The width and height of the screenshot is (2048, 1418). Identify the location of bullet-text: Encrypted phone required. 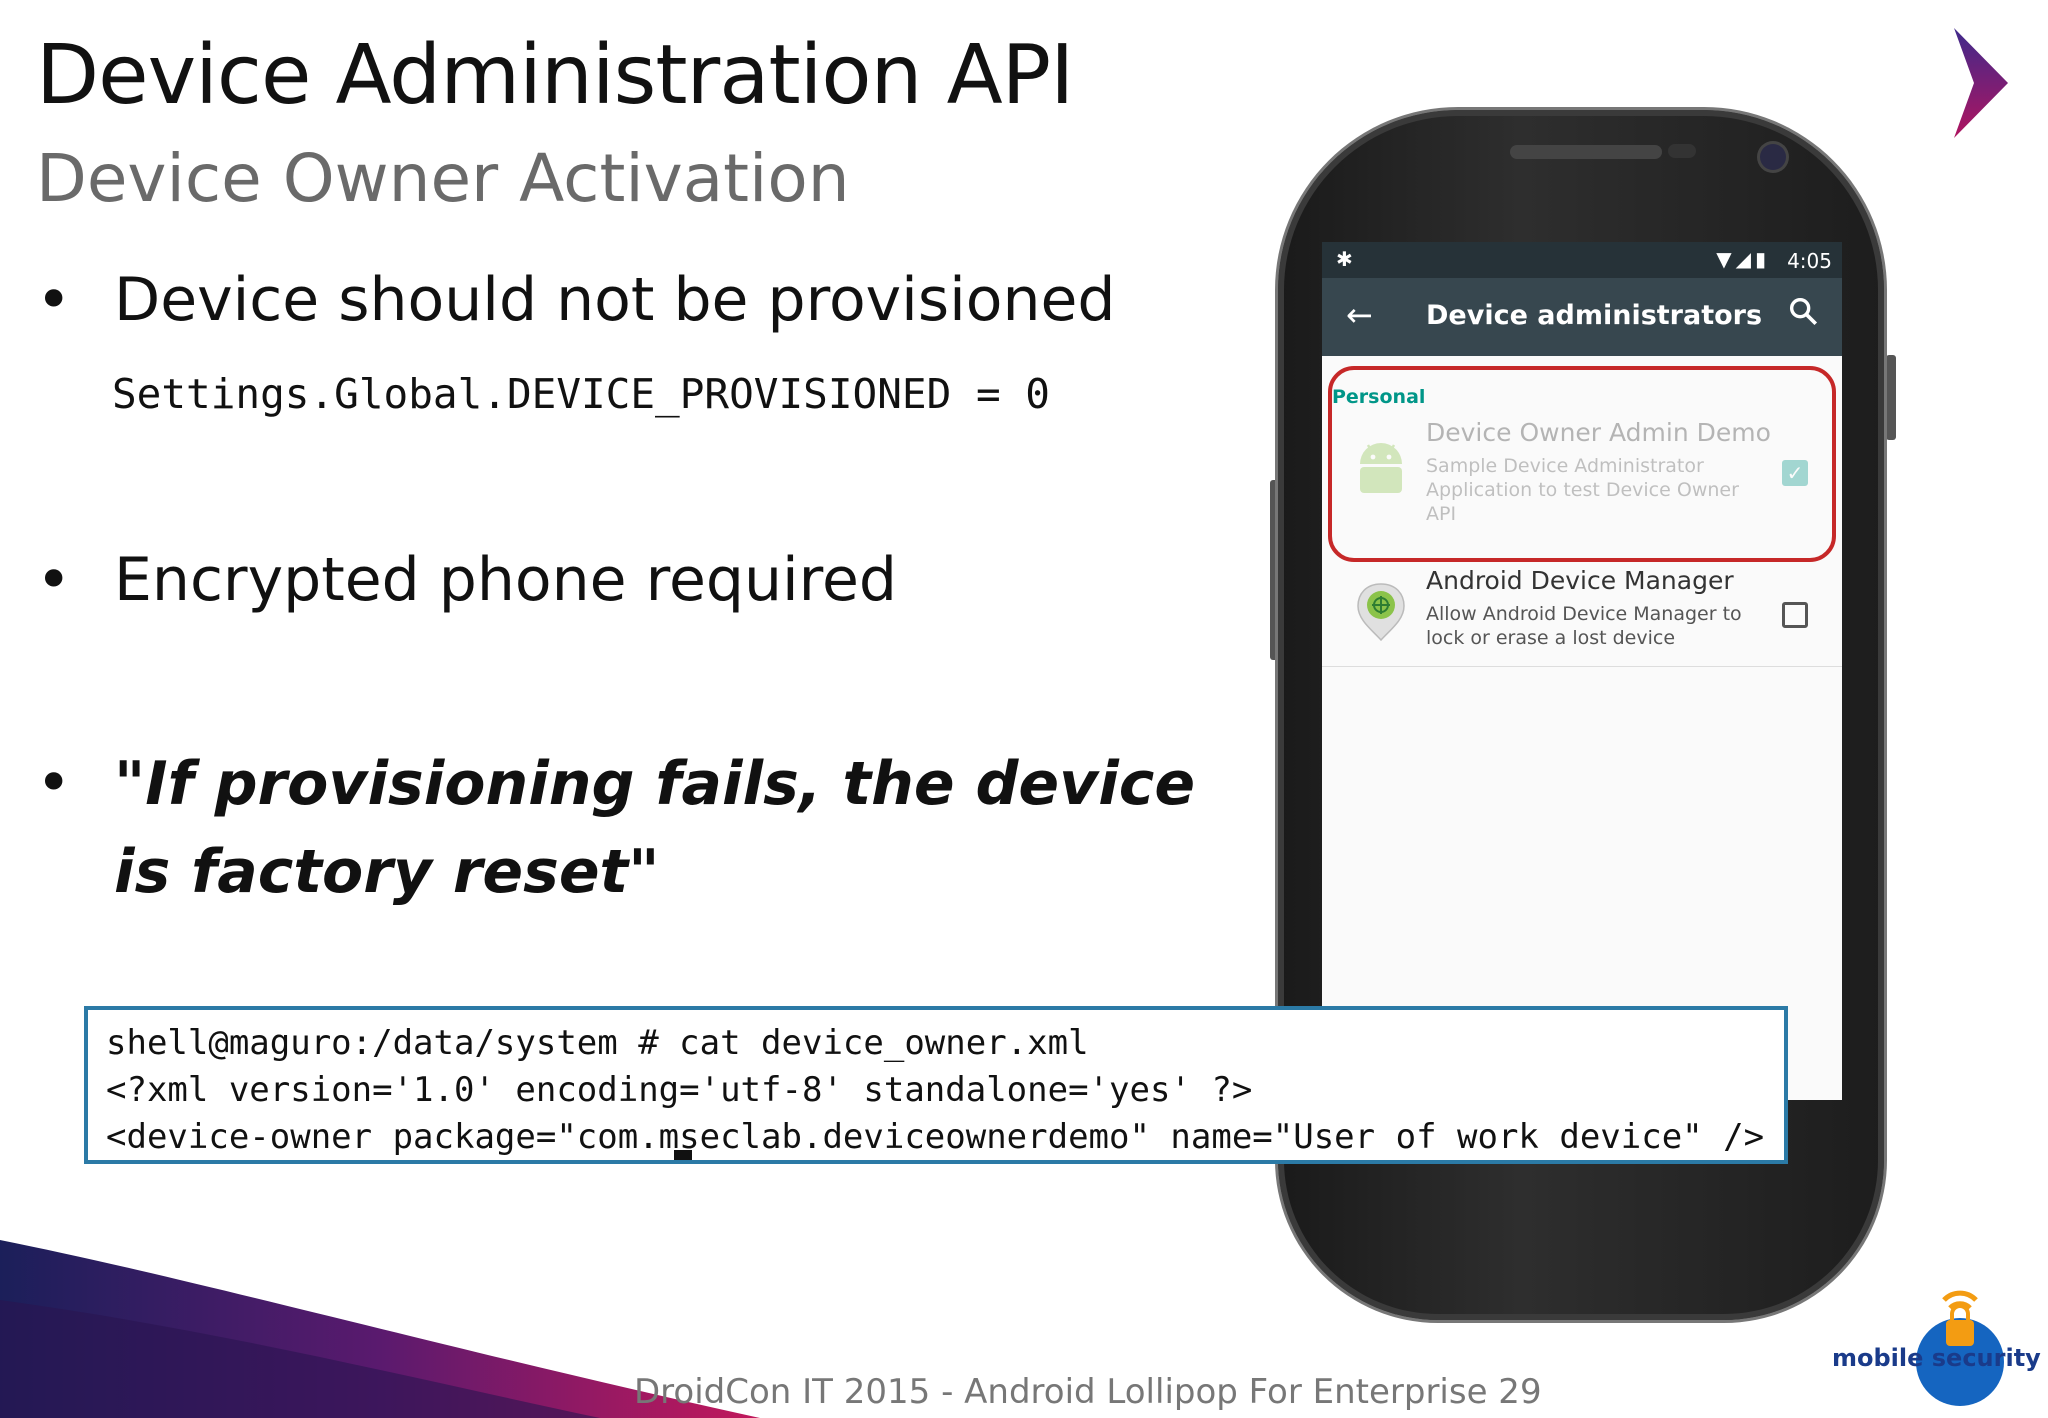
(506, 580).